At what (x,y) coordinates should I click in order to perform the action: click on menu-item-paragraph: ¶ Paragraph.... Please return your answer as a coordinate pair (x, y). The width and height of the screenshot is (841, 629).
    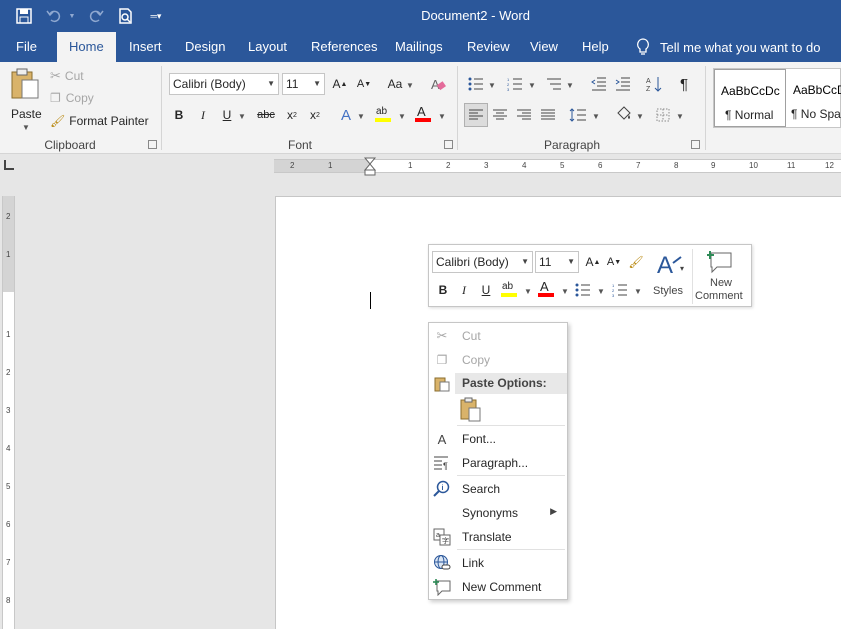
    Looking at the image, I should click on (498, 463).